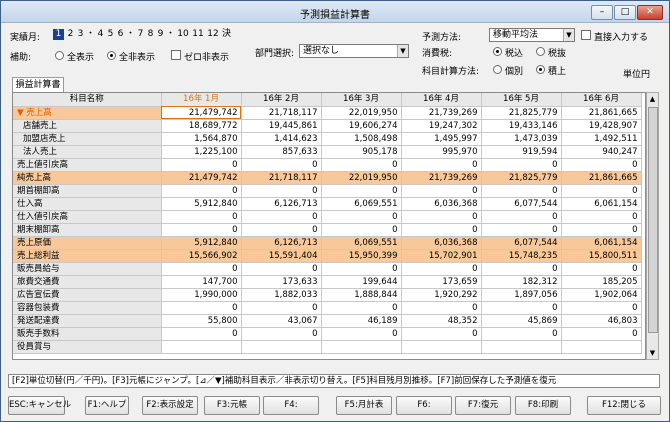  What do you see at coordinates (87, 217) in the screenshot?
I see `account-name-cell: 仕入値引戻高` at bounding box center [87, 217].